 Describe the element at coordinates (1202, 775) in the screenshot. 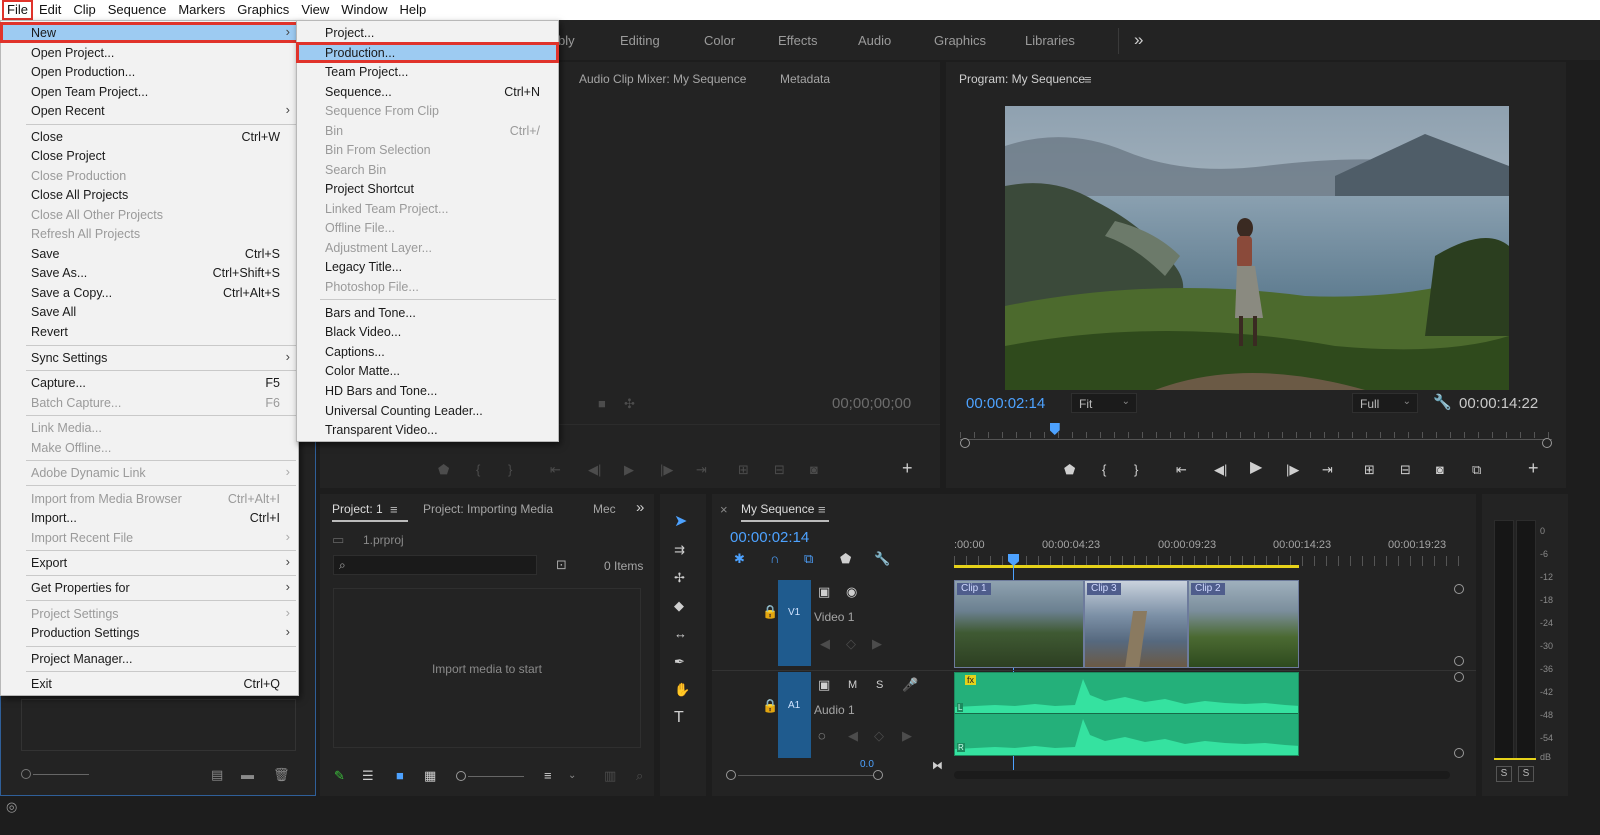

I see `timeline-scroll-track` at that location.